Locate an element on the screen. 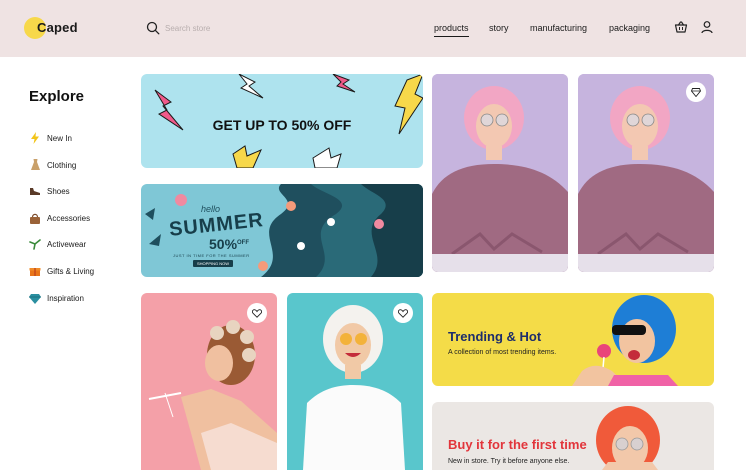 This screenshot has height=470, width=746. wishlist-diamond-button is located at coordinates (696, 92).